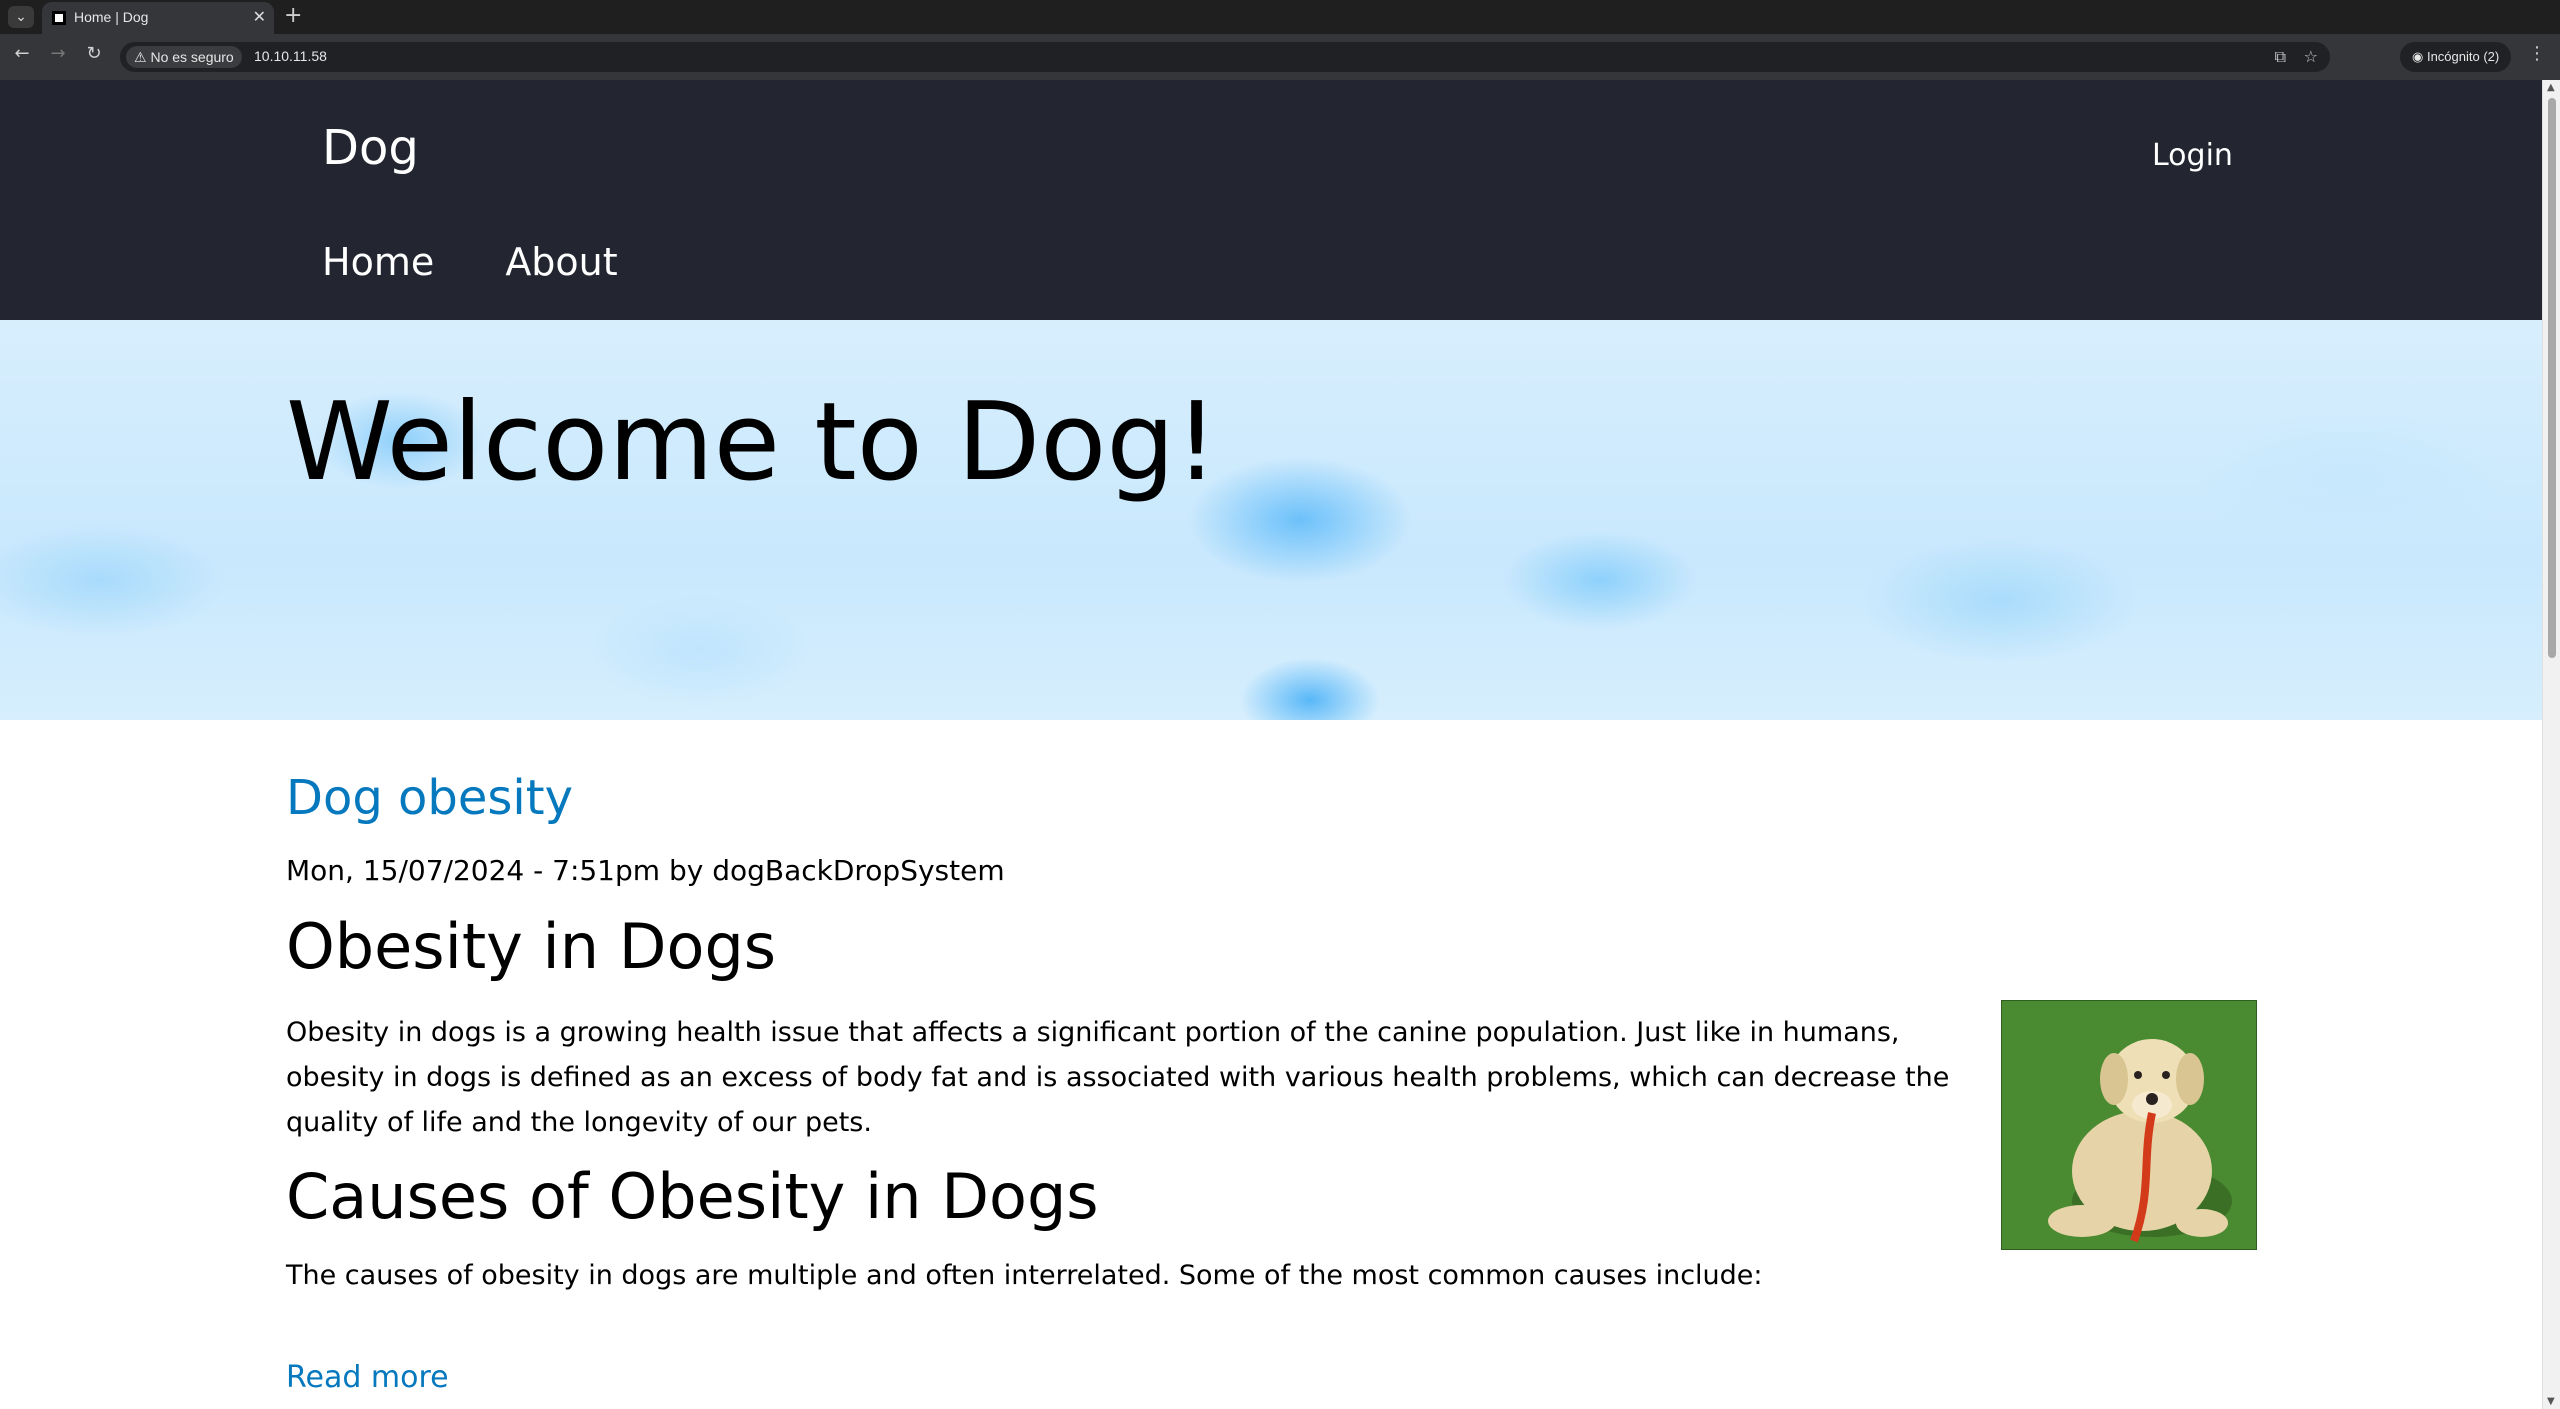 The image size is (2560, 1409). What do you see at coordinates (2419, 56) in the screenshot?
I see `incognito-icon: ◉` at bounding box center [2419, 56].